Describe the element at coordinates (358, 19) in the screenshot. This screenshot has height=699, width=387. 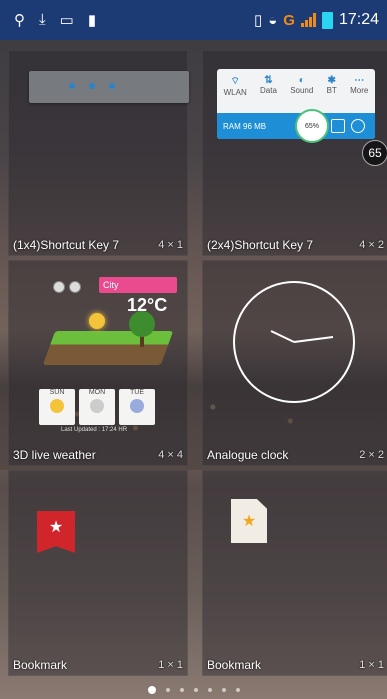
I see `status-time: 17:24` at that location.